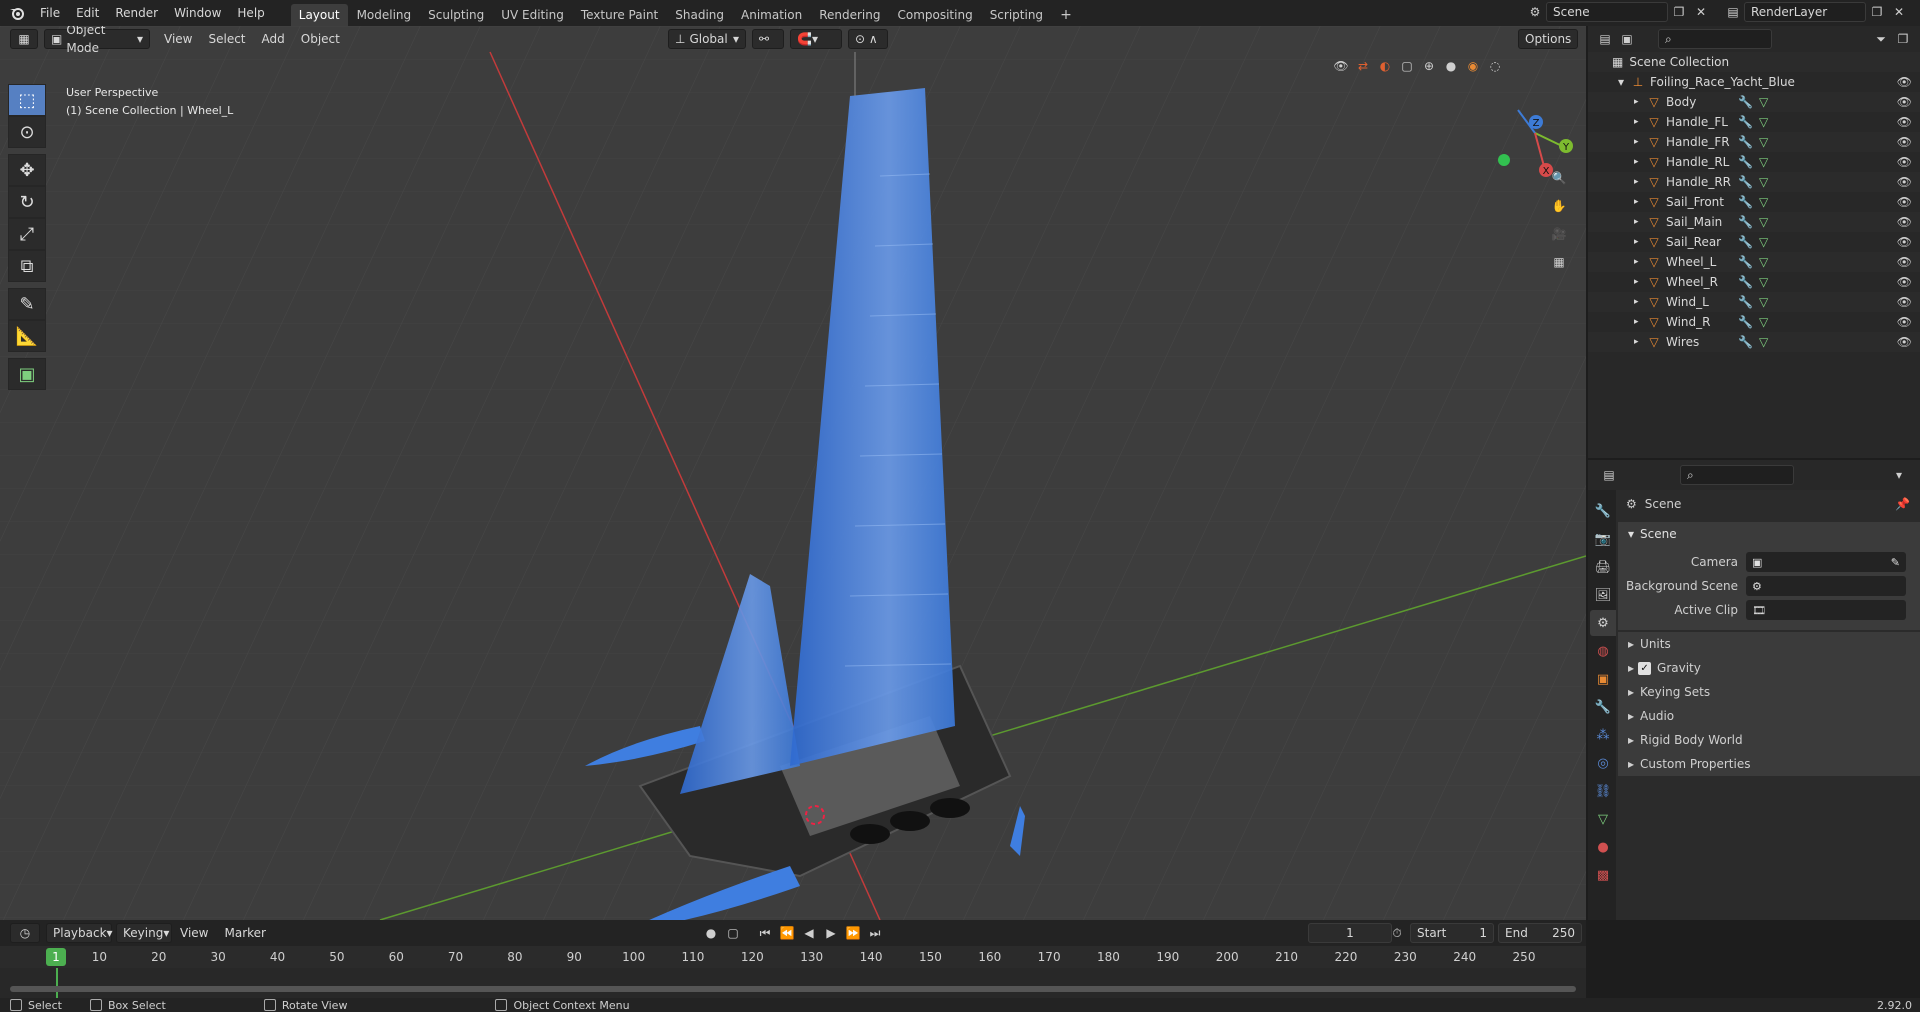 The height and width of the screenshot is (1012, 1920). Describe the element at coordinates (1603, 567) in the screenshot. I see `tab-output: 🖨` at that location.